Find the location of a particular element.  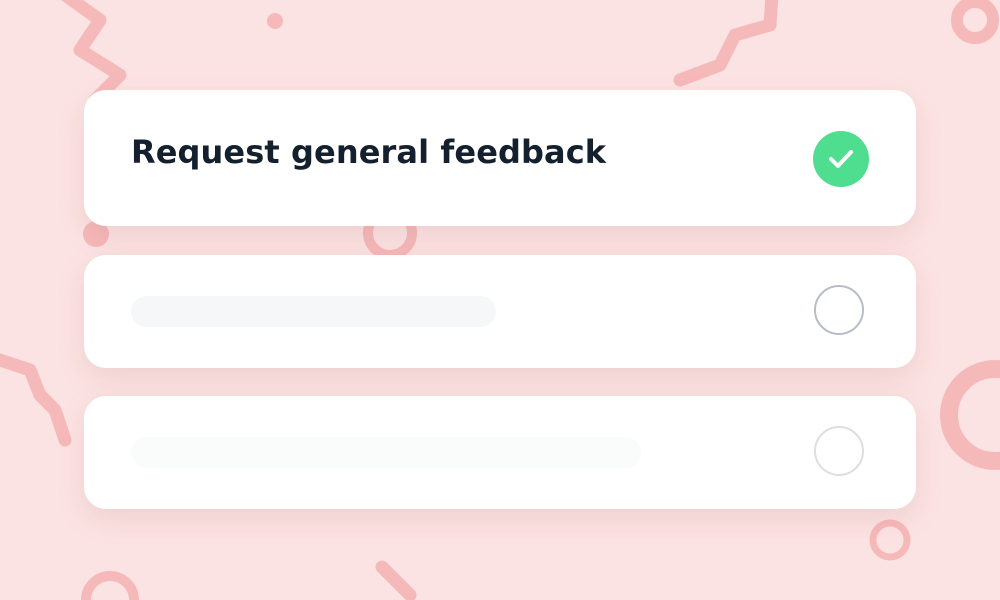

slash-shape is located at coordinates (396, 580).